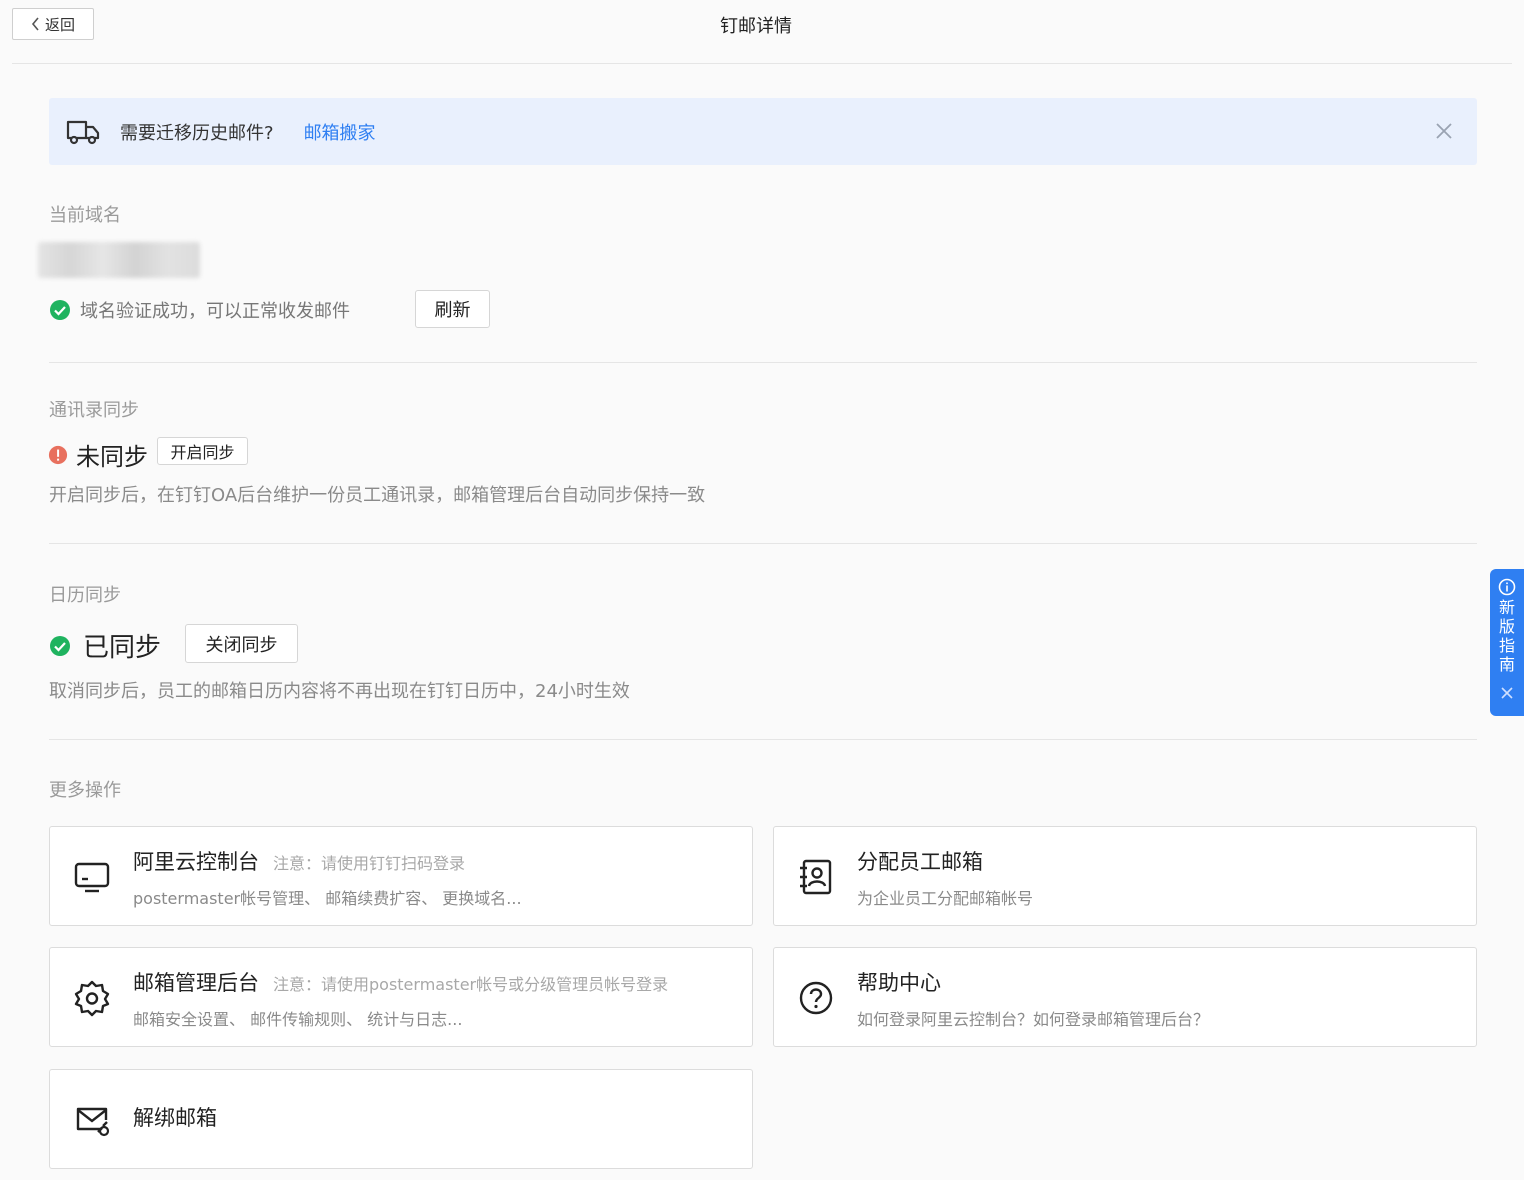  Describe the element at coordinates (1507, 587) in the screenshot. I see `info-icon` at that location.